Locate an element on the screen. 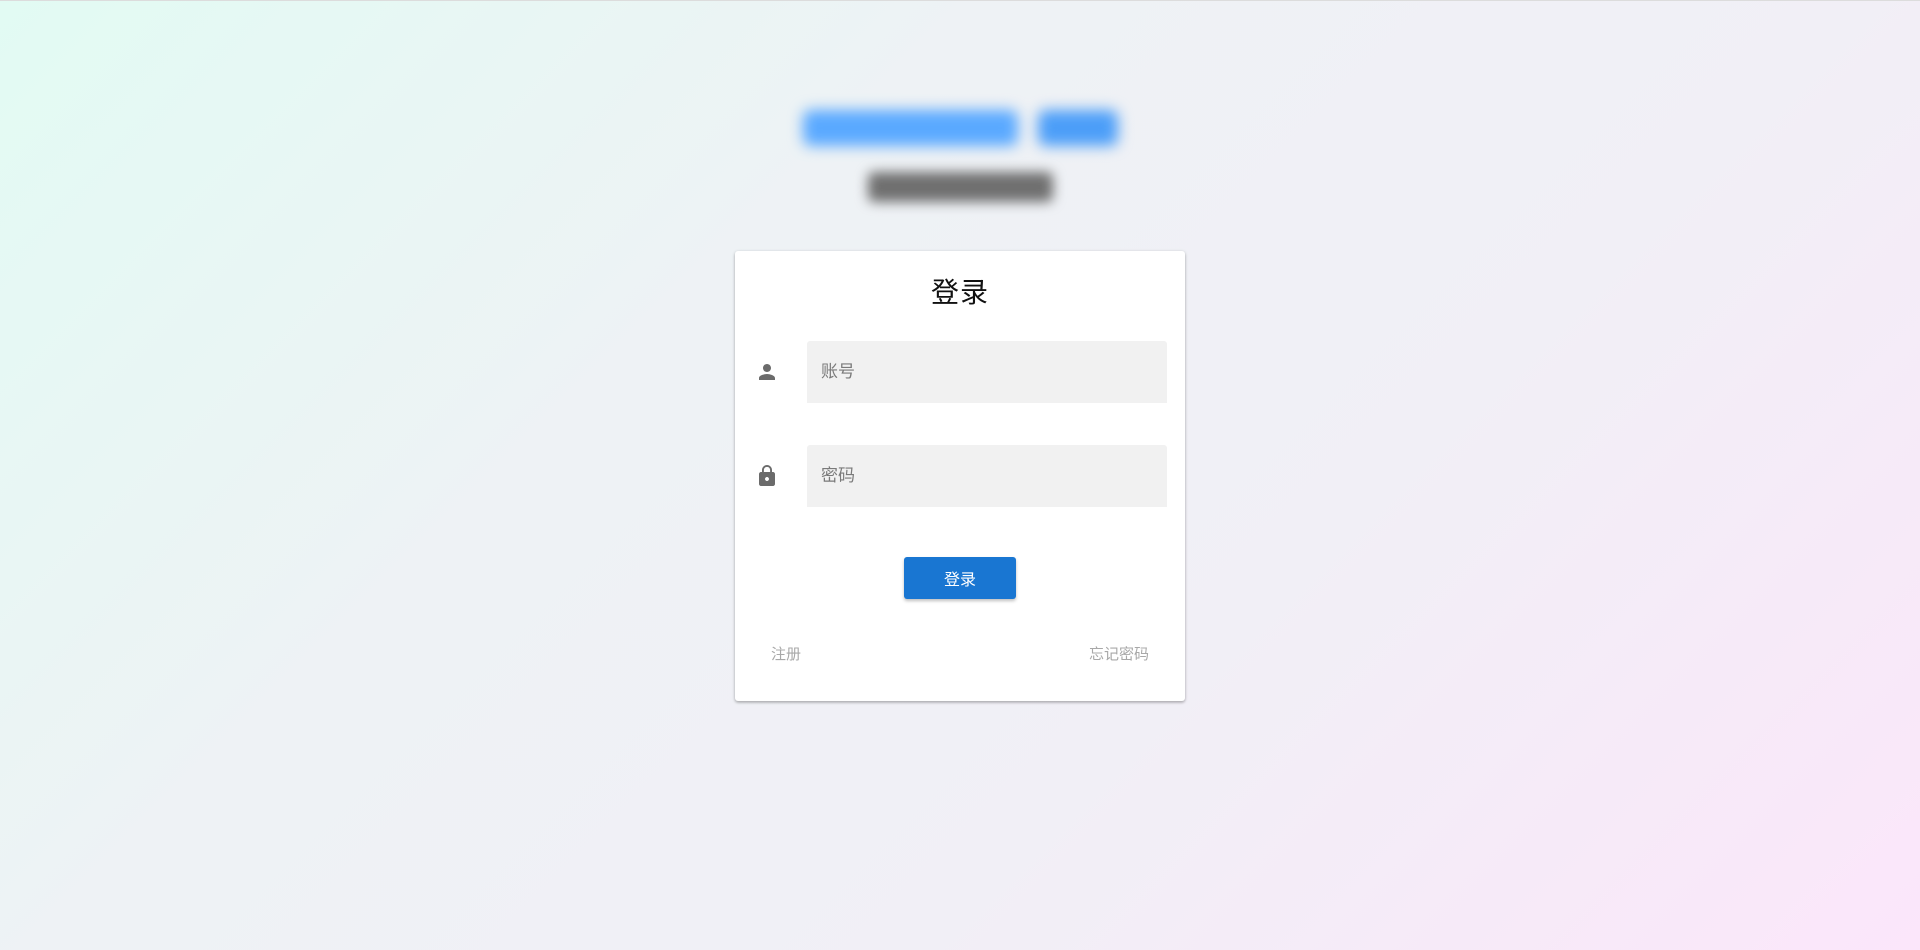  username-input is located at coordinates (987, 372).